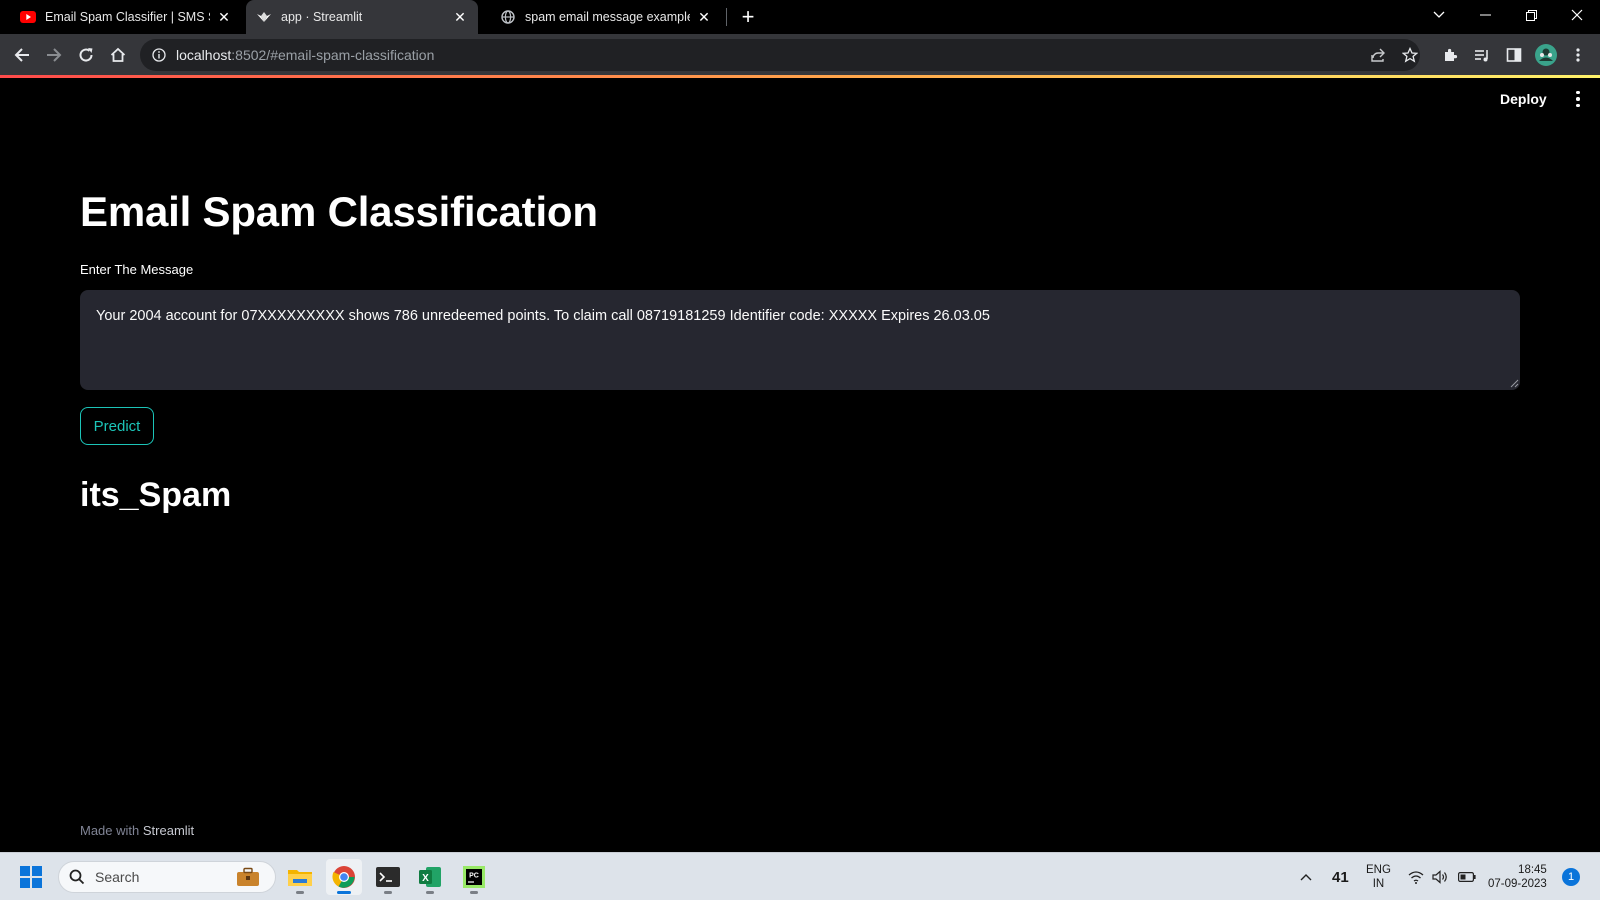  Describe the element at coordinates (1578, 55) in the screenshot. I see `chrome-menu-icon` at that location.